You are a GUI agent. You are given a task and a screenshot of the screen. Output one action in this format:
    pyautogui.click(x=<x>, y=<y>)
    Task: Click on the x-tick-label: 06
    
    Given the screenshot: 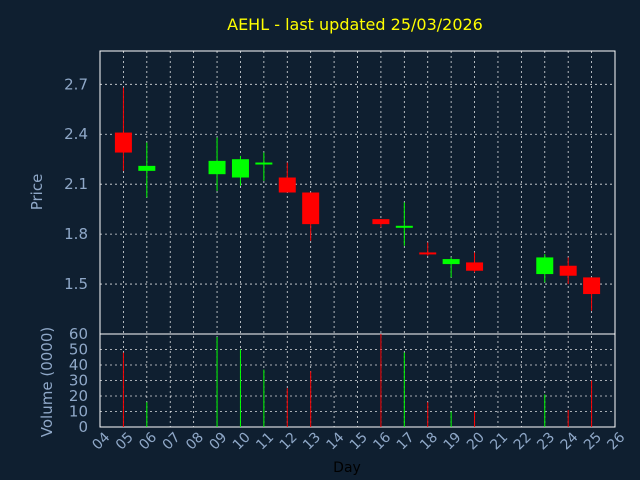 What is the action you would take?
    pyautogui.click(x=148, y=441)
    